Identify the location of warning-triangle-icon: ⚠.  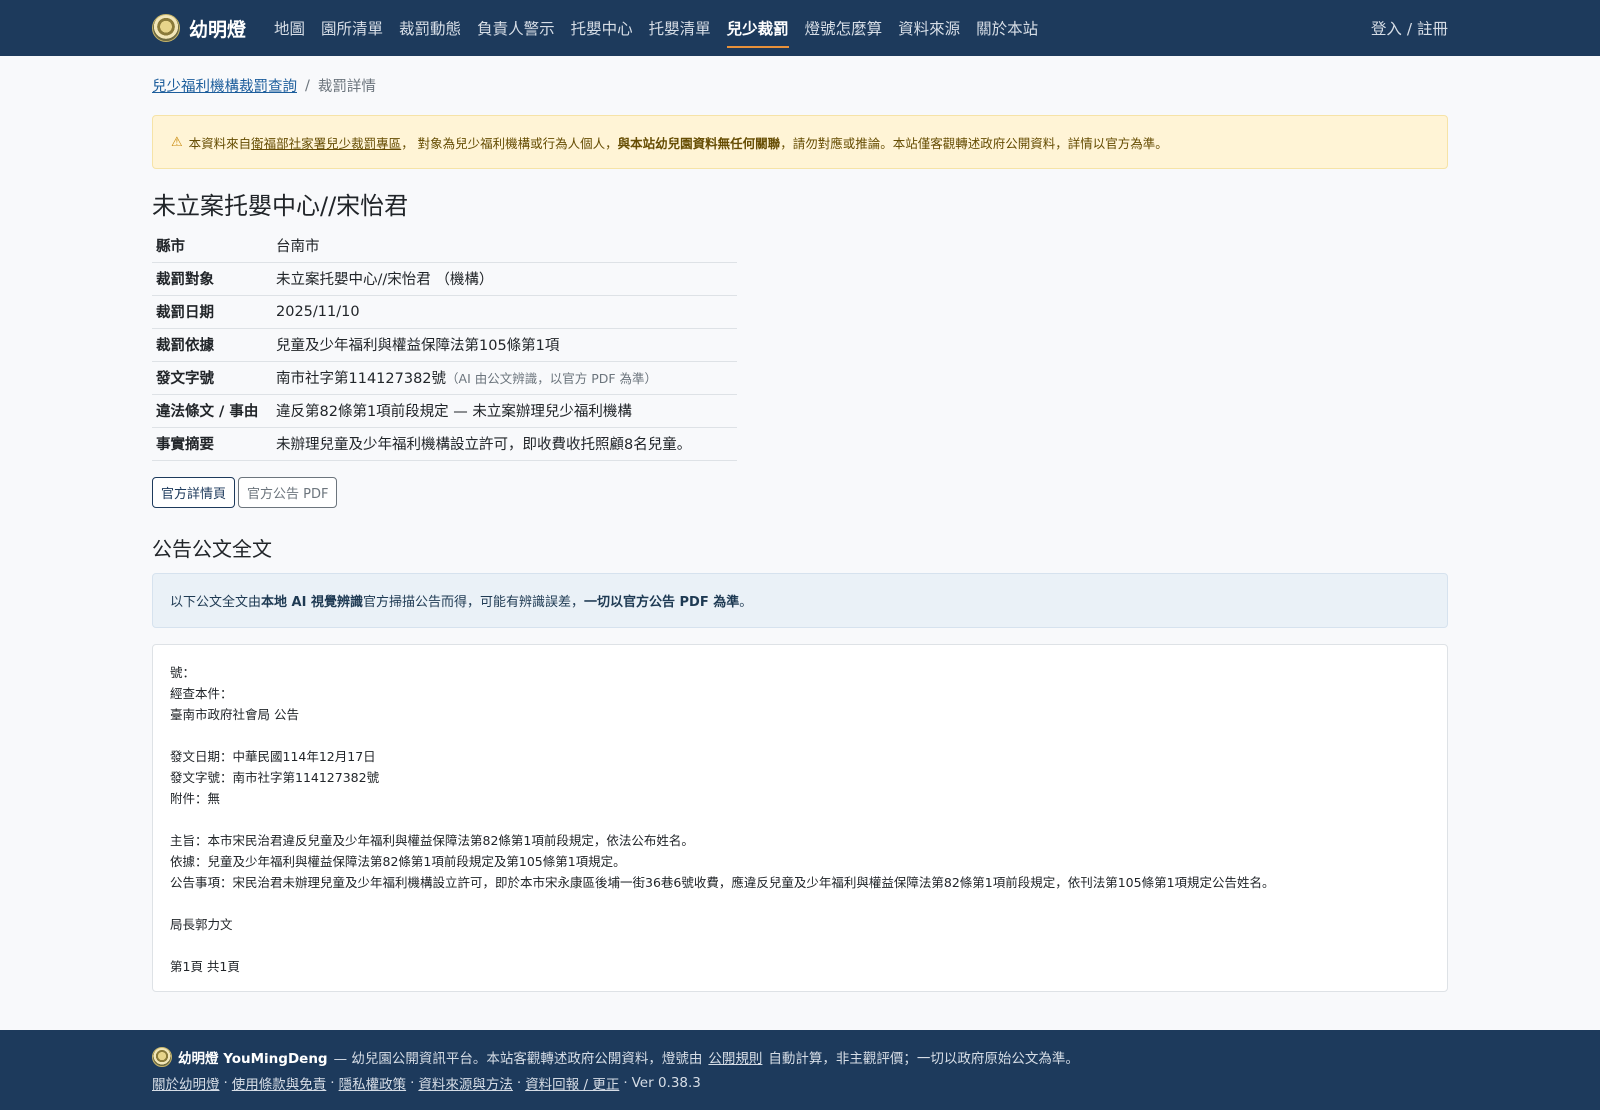
(177, 142).